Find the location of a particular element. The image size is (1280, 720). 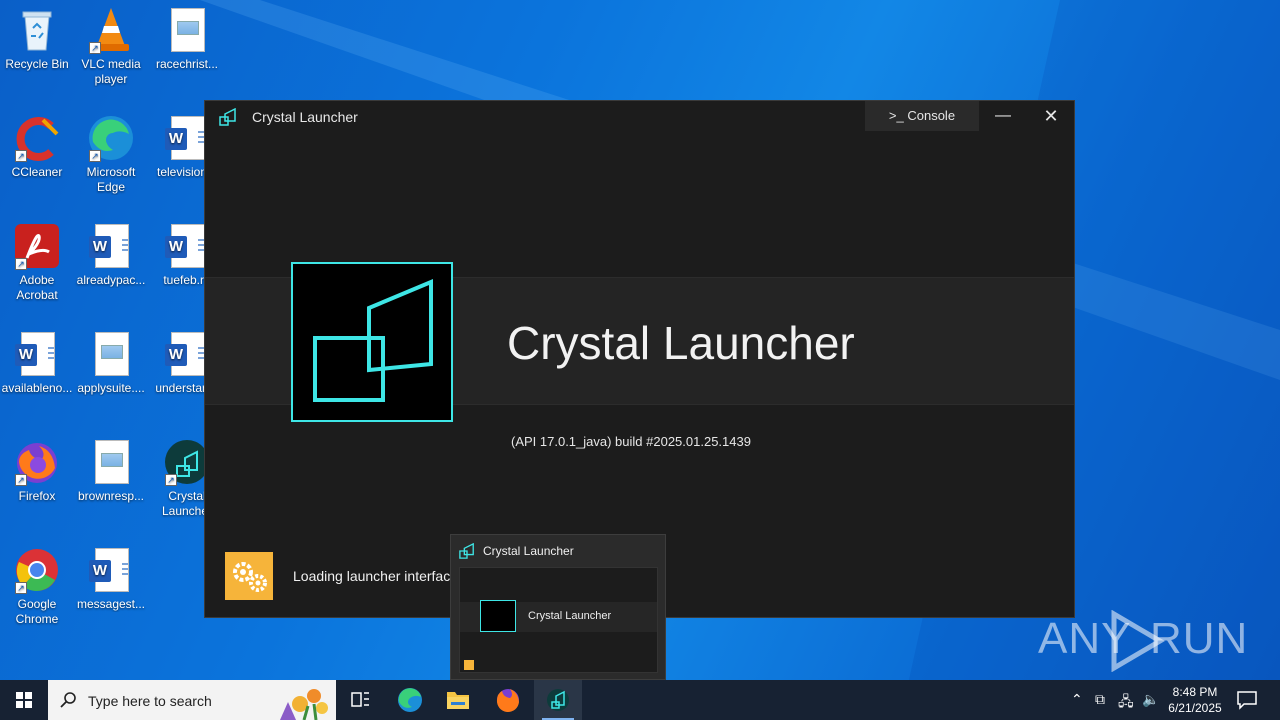

build-info: (API 17.0.1_java) build #2025.01.25.1439 is located at coordinates (631, 441).